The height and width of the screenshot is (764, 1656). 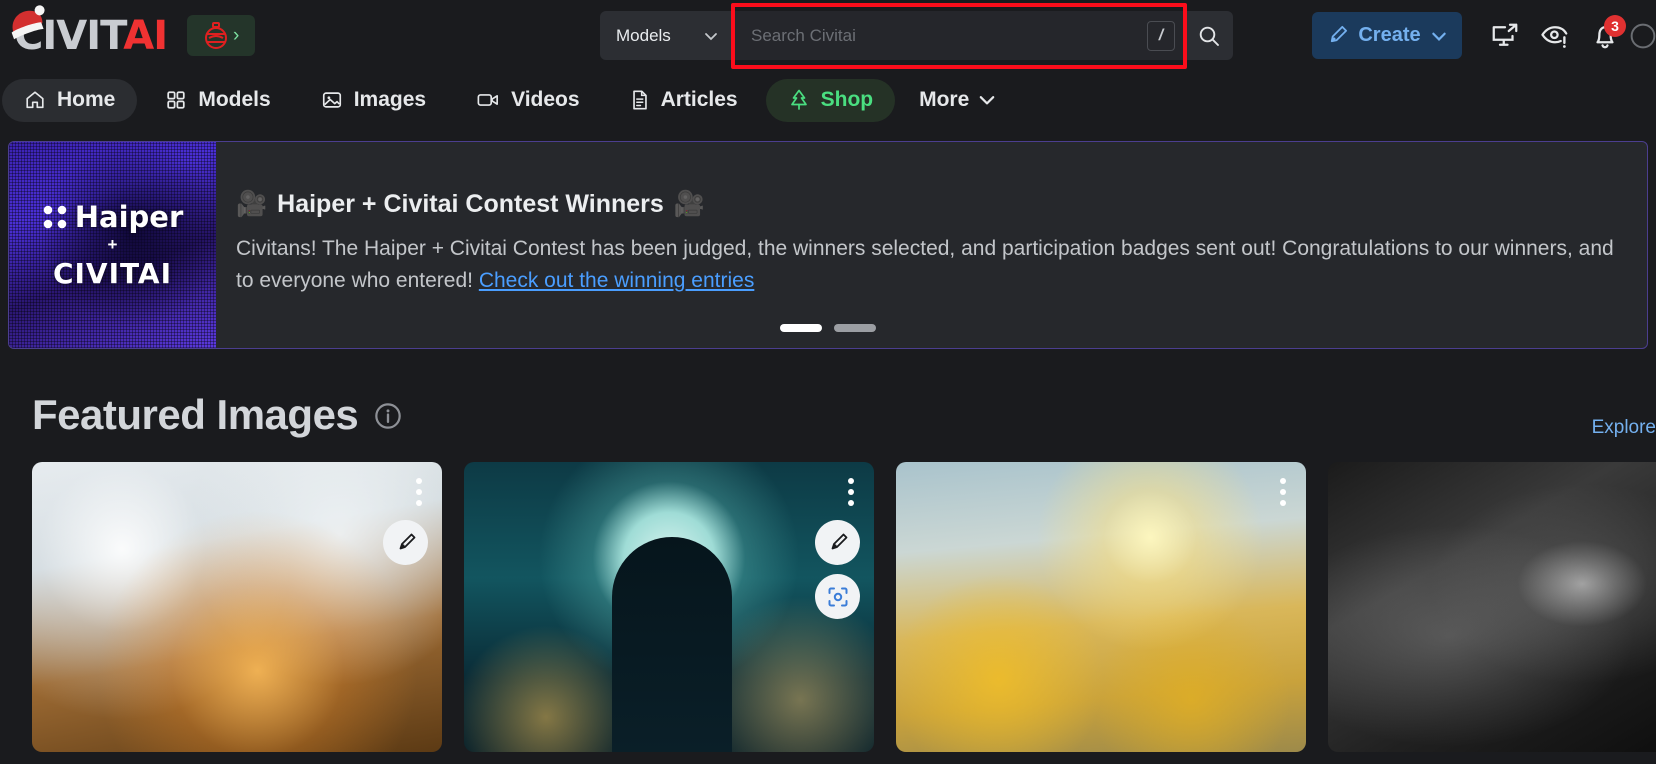 What do you see at coordinates (357, 280) in the screenshot?
I see `banner-description-line2: to everyone who entered!` at bounding box center [357, 280].